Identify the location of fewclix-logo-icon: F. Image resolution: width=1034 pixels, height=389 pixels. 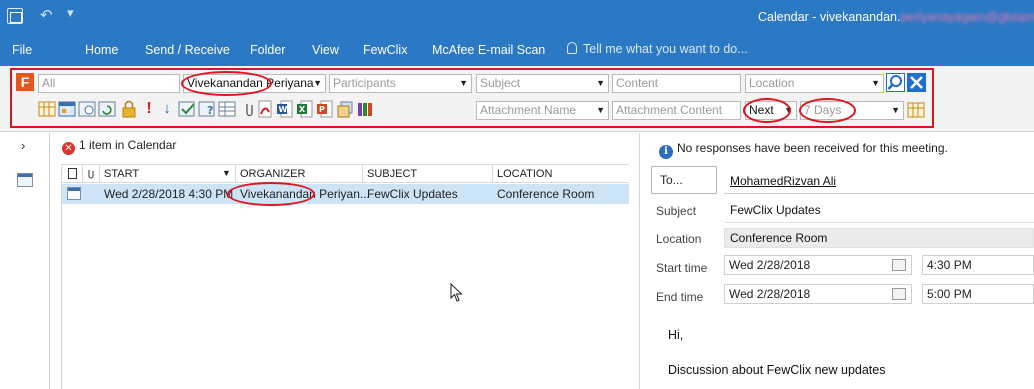
(25, 82).